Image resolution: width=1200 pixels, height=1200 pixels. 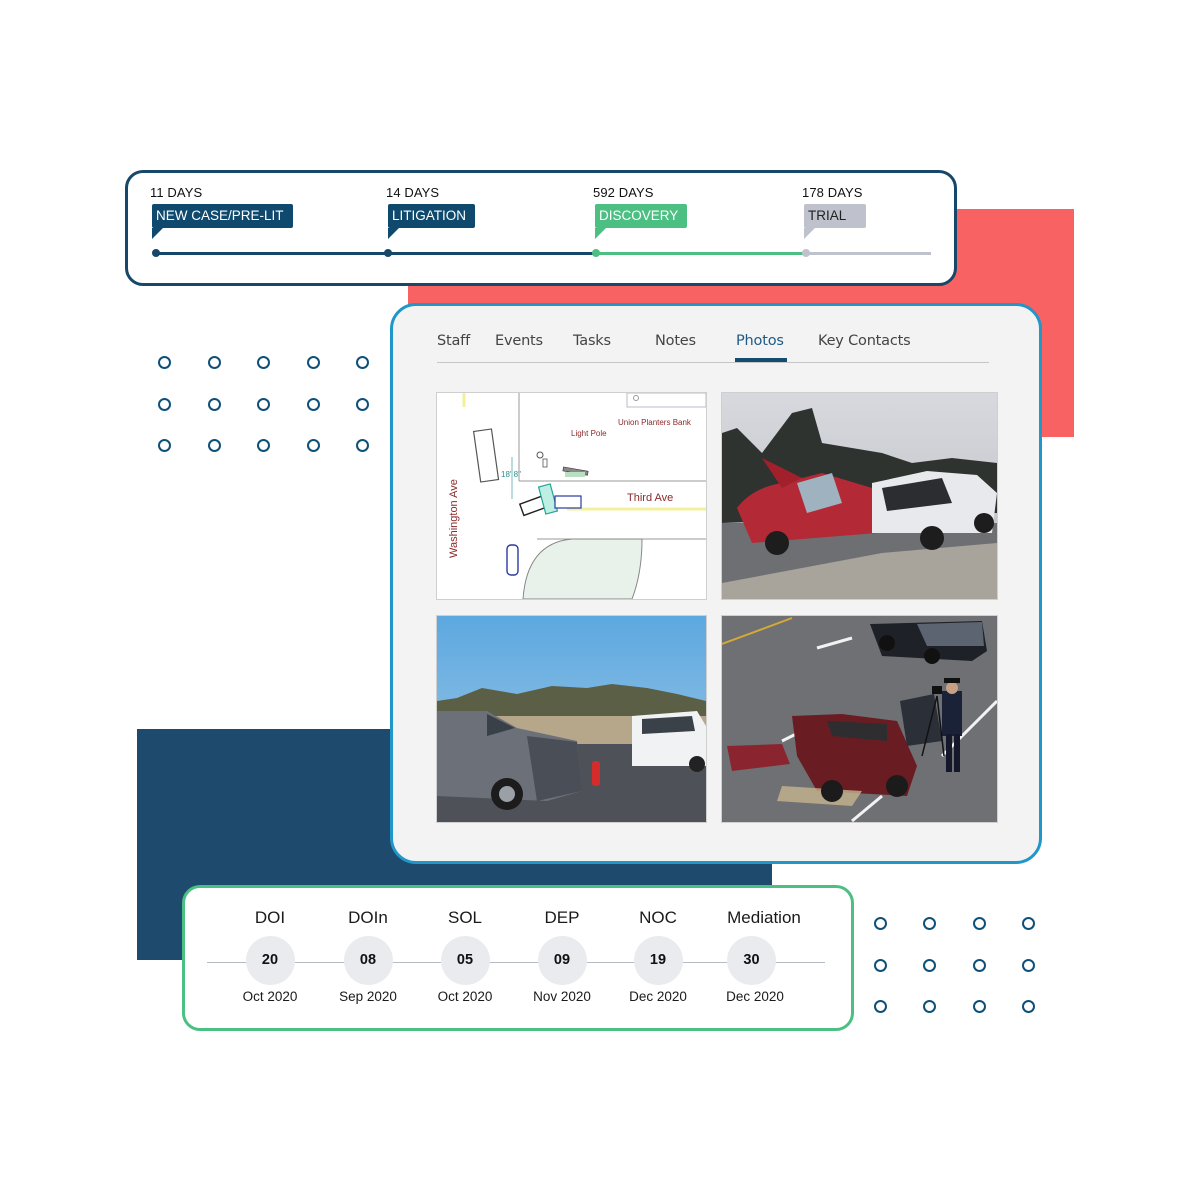 I want to click on tab-photos: Photos, so click(x=760, y=341).